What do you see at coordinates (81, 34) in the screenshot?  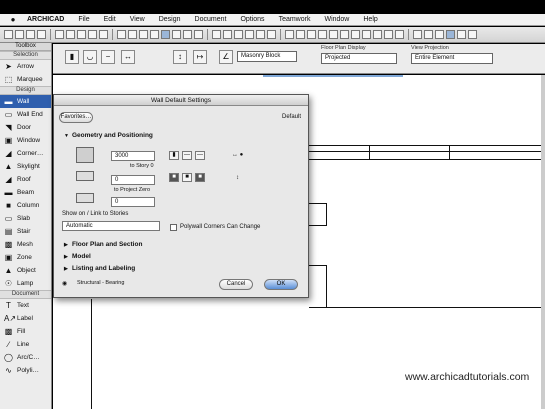 I see `paste-icon` at bounding box center [81, 34].